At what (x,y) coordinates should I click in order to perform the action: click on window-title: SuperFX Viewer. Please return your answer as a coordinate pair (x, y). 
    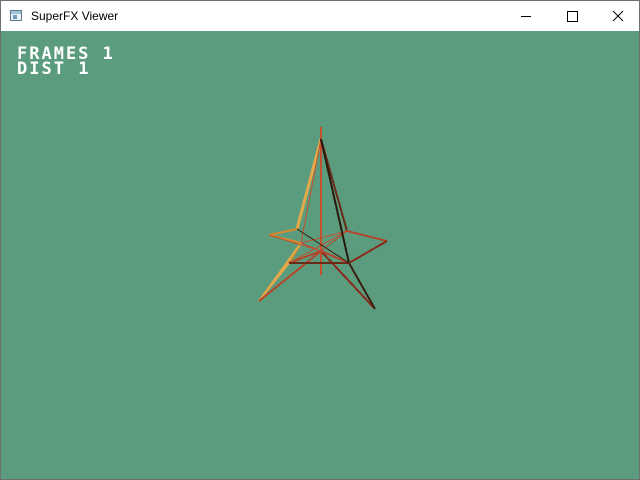
    Looking at the image, I should click on (75, 16).